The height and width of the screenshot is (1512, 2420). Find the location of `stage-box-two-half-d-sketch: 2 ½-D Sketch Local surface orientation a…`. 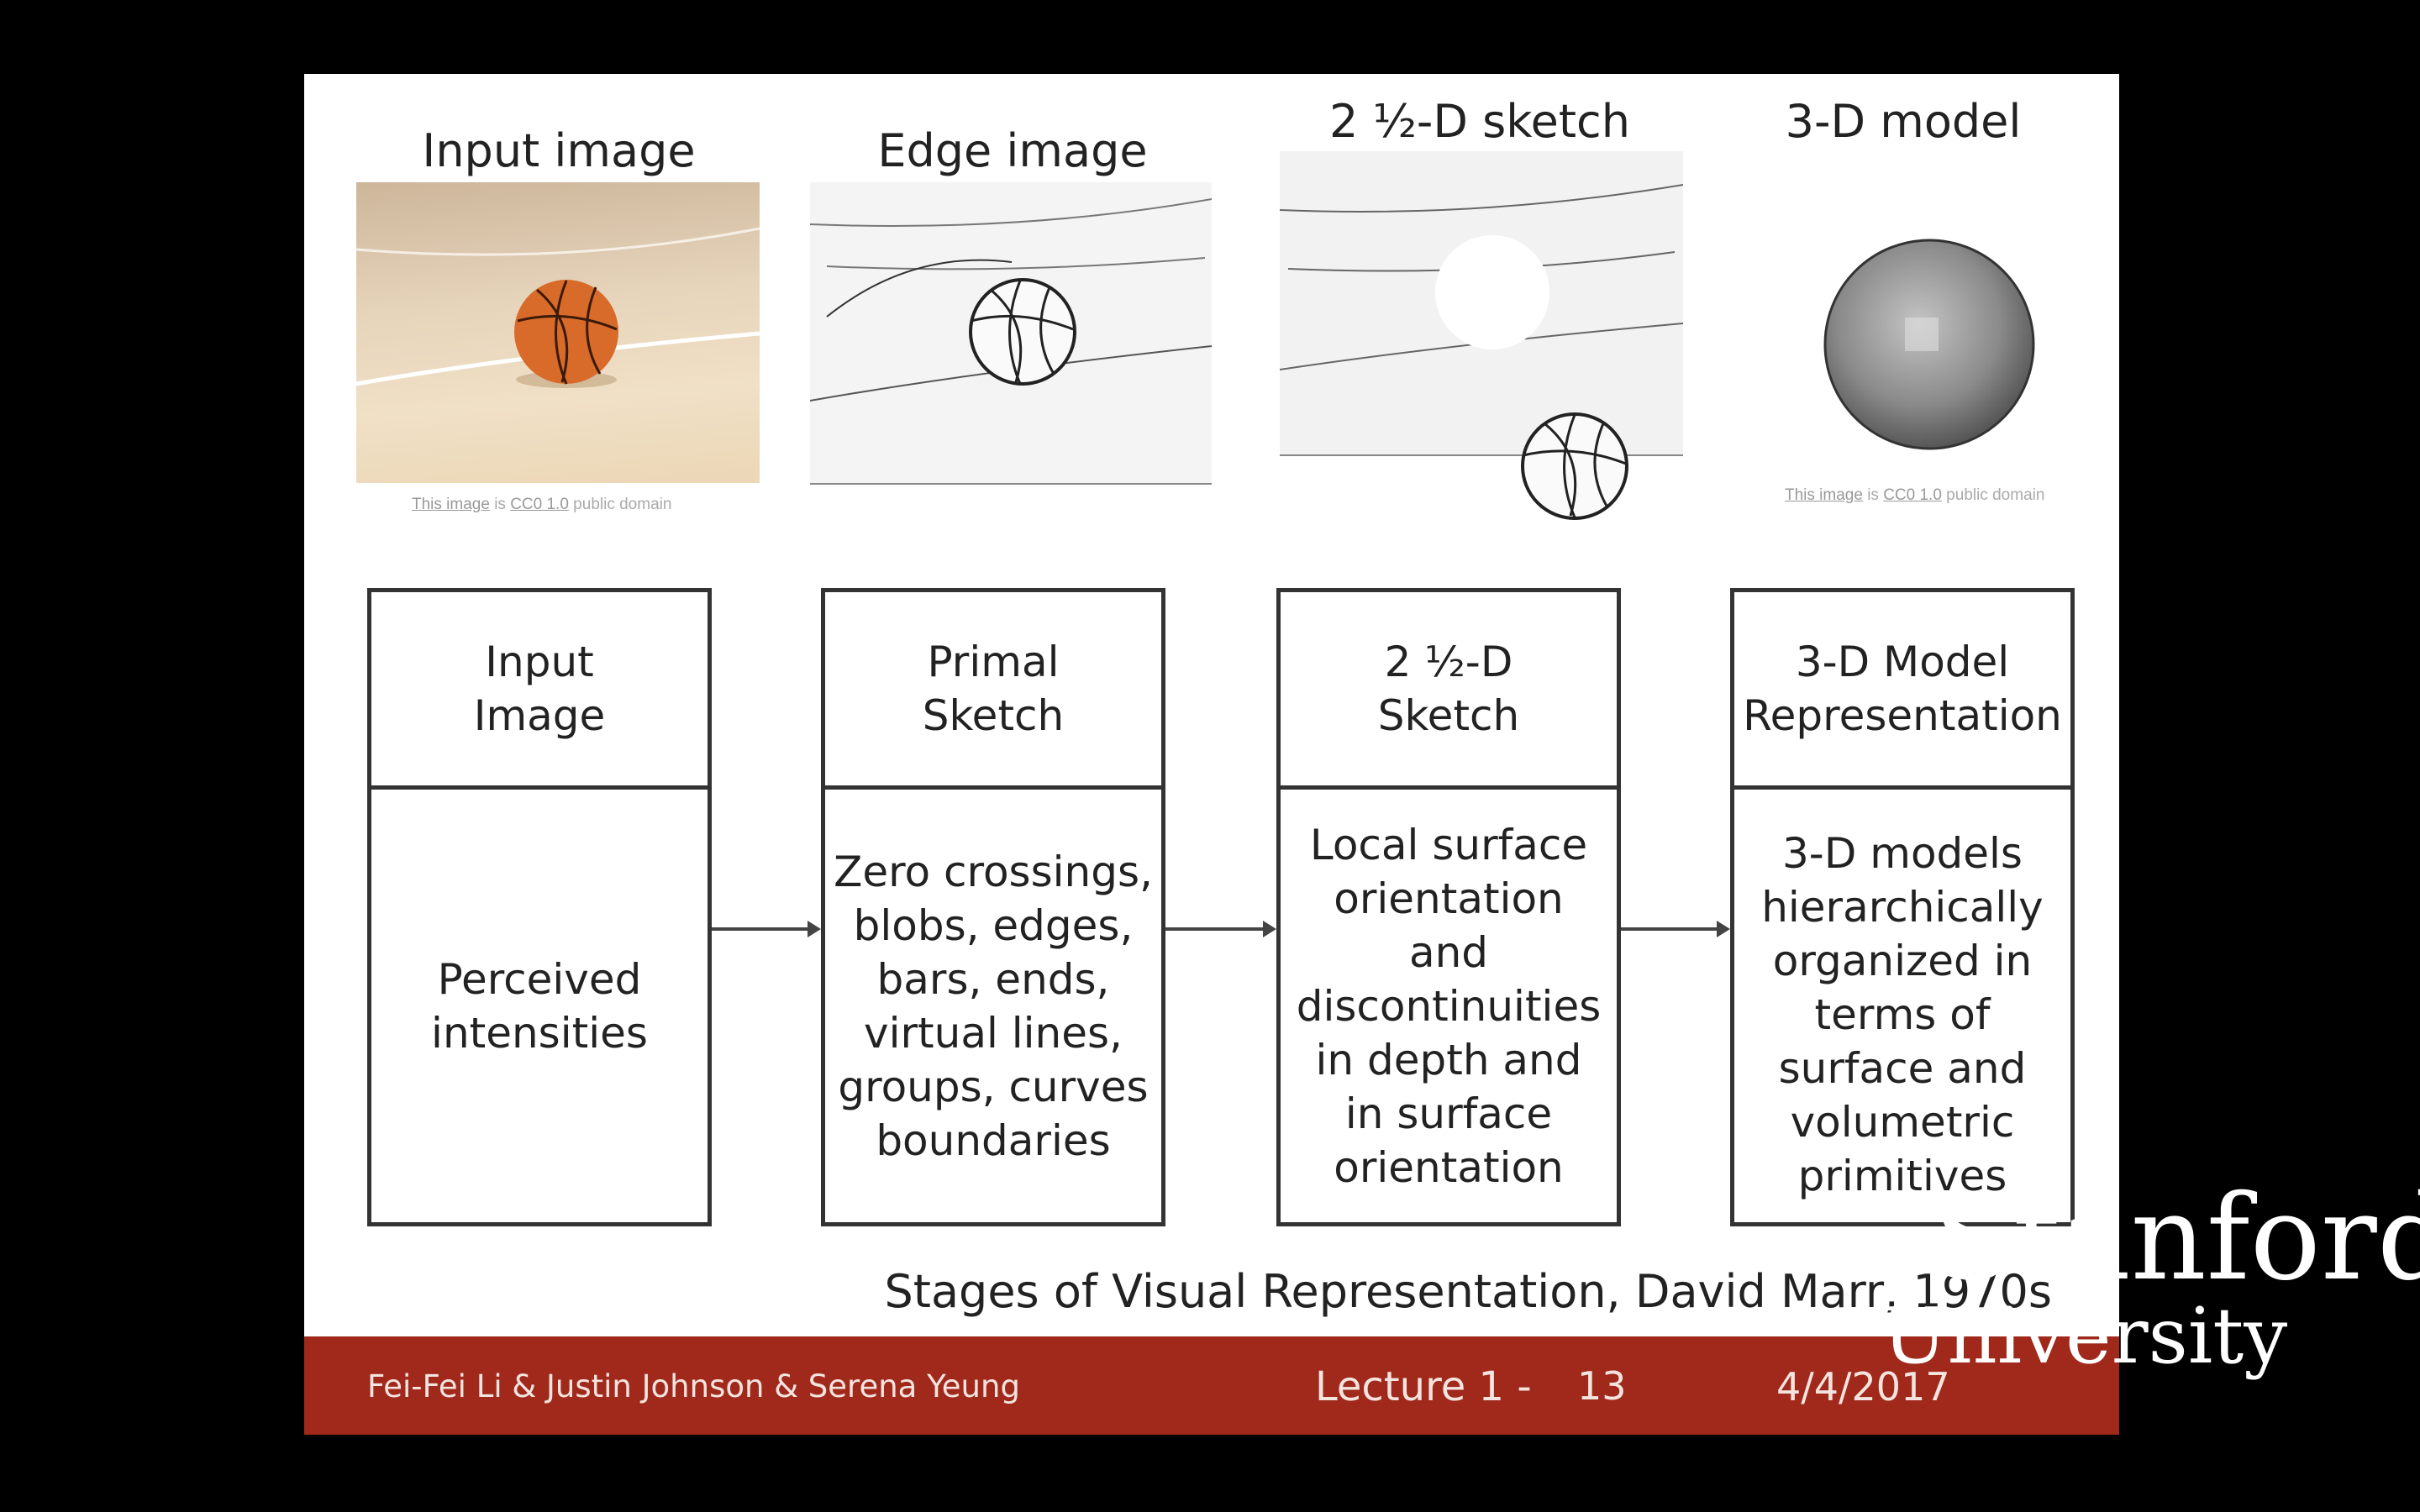

stage-box-two-half-d-sketch: 2 ½-D Sketch Local surface orientation a… is located at coordinates (1448, 907).